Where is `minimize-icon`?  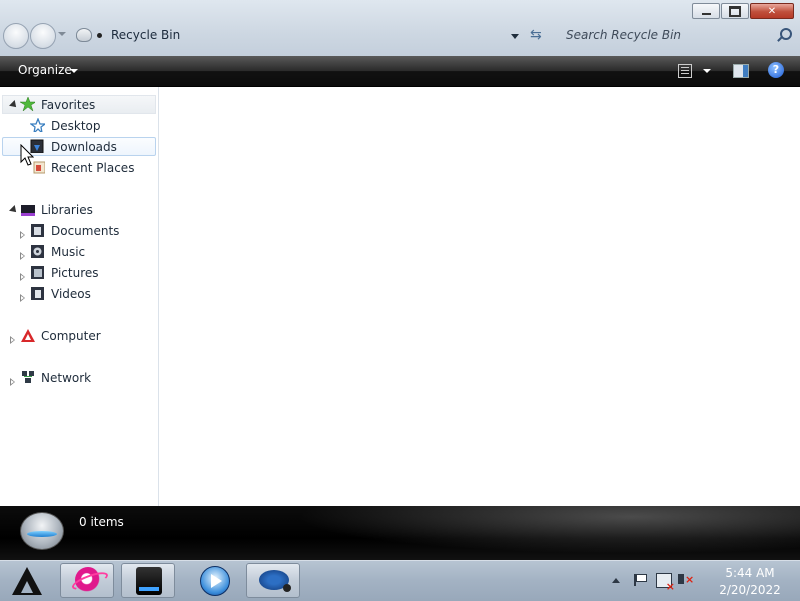 minimize-icon is located at coordinates (706, 11).